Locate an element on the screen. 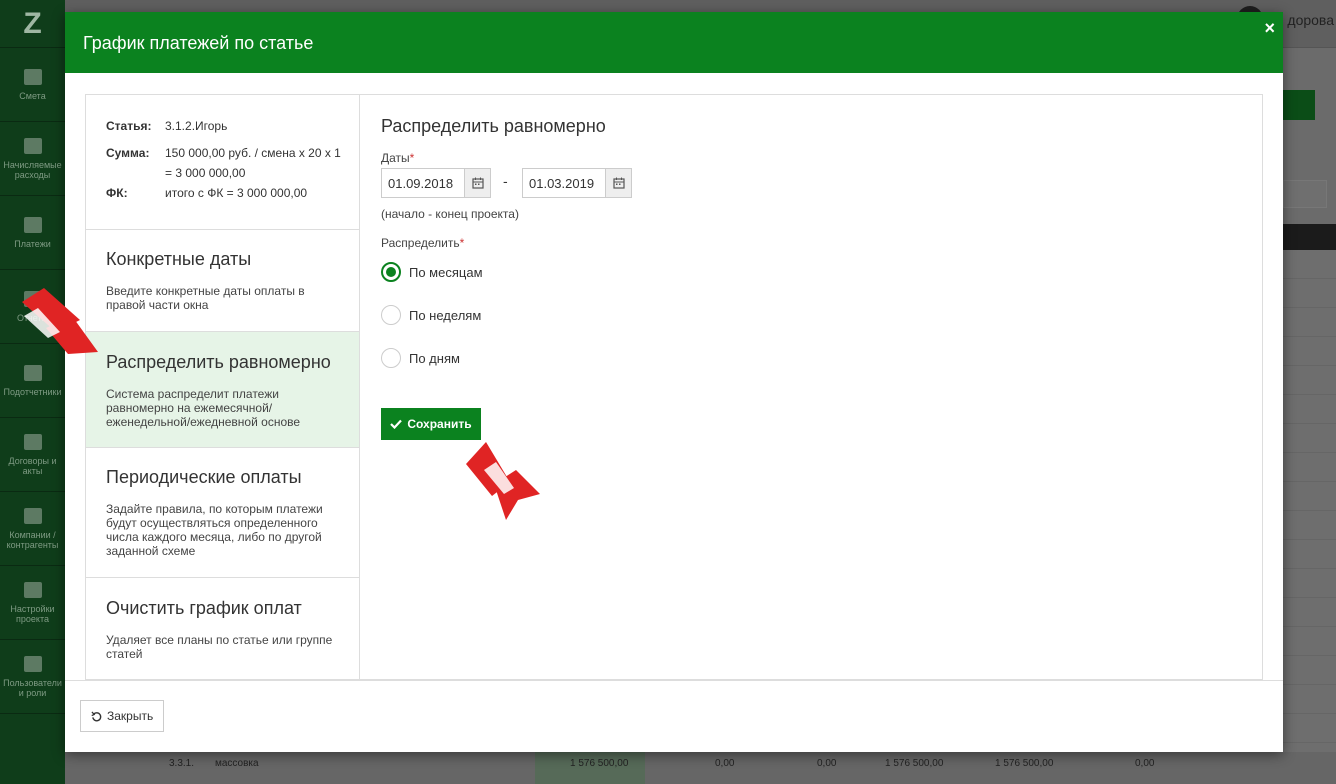 The width and height of the screenshot is (1336, 784). sidebar-item-companies: Компании / контрагенты is located at coordinates (32, 529).